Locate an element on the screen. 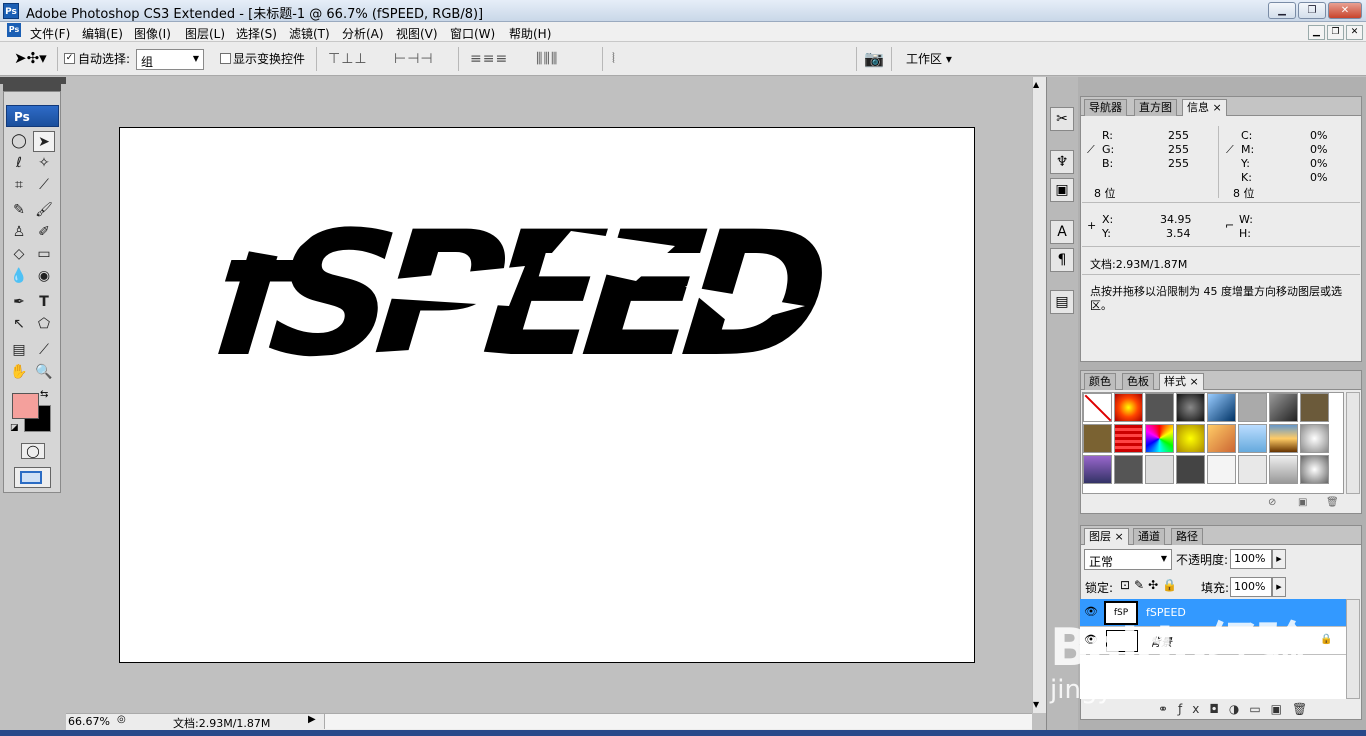 The width and height of the screenshot is (1366, 736). vertical-scrollbar is located at coordinates (1039, 395).